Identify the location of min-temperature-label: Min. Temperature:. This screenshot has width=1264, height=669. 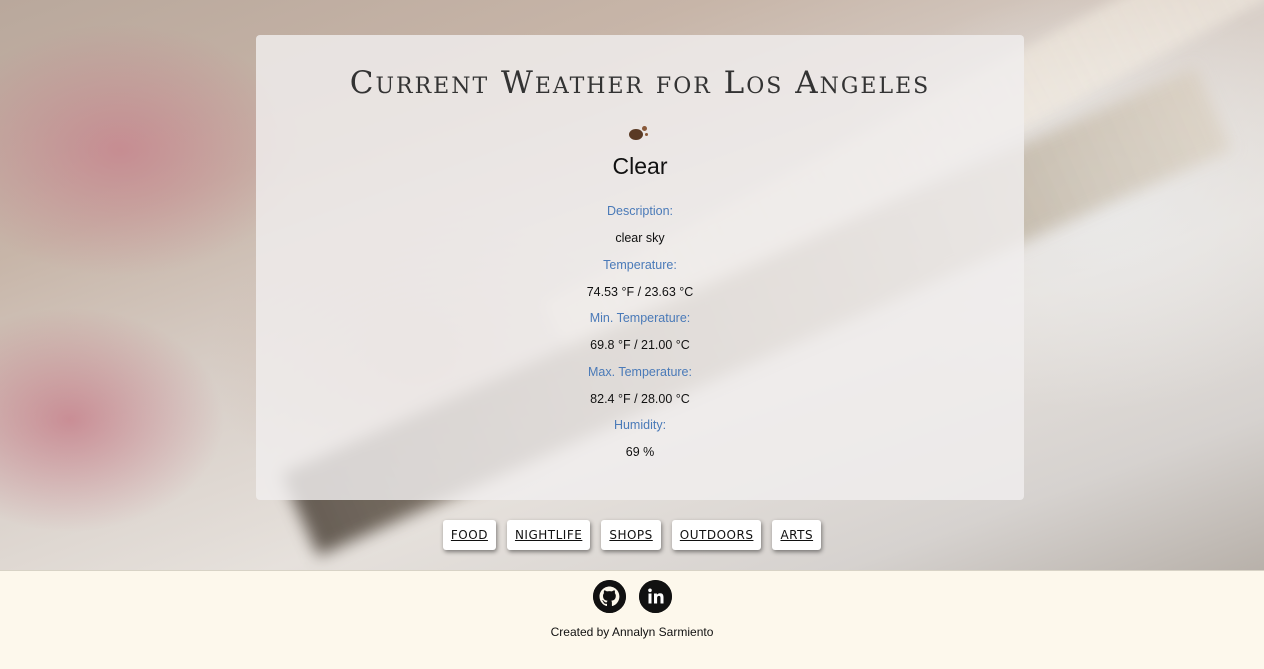
(640, 318).